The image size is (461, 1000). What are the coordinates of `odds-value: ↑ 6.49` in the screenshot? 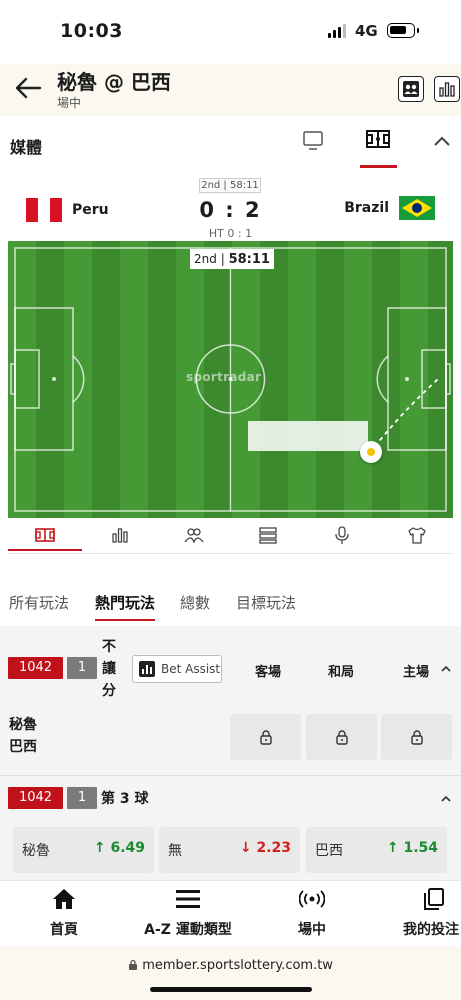 It's located at (119, 848).